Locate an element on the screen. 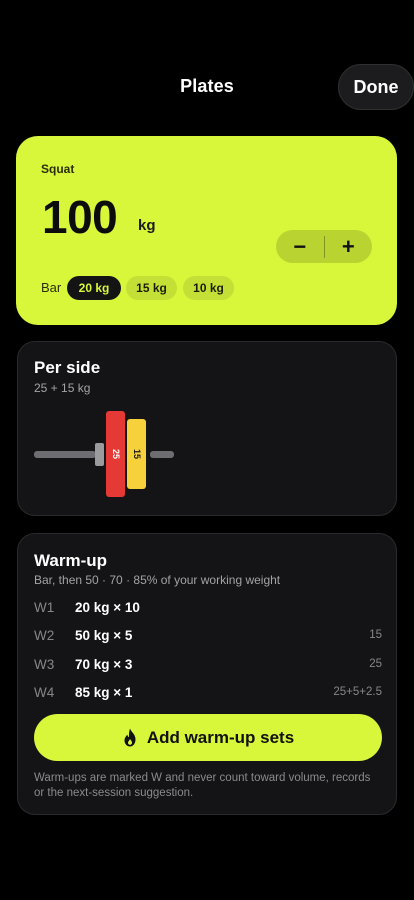 The image size is (414, 900). weight-stepper: − + is located at coordinates (324, 246).